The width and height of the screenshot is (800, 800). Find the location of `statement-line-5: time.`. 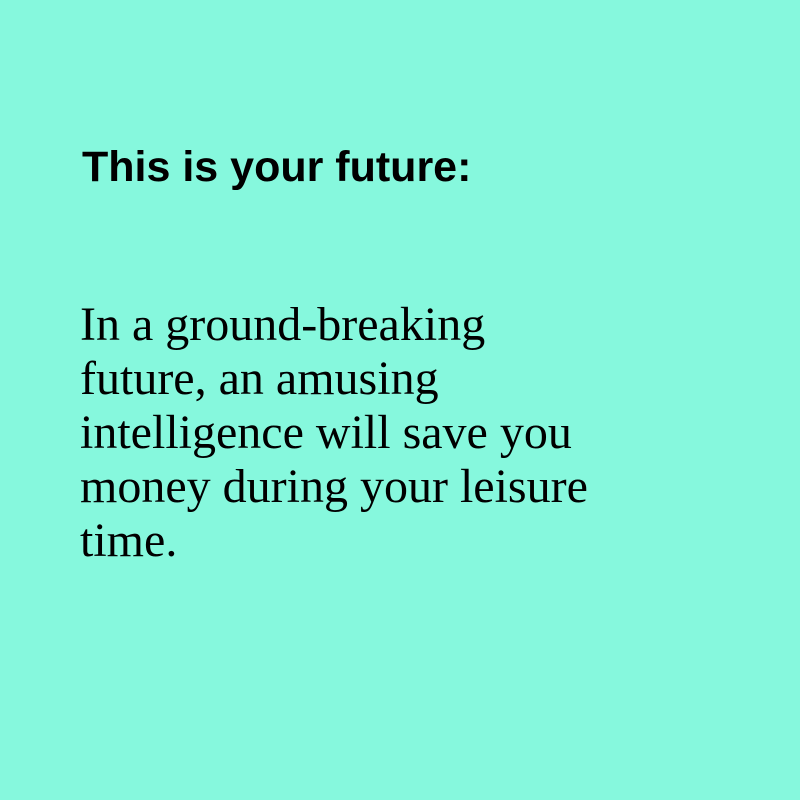

statement-line-5: time. is located at coordinates (129, 540).